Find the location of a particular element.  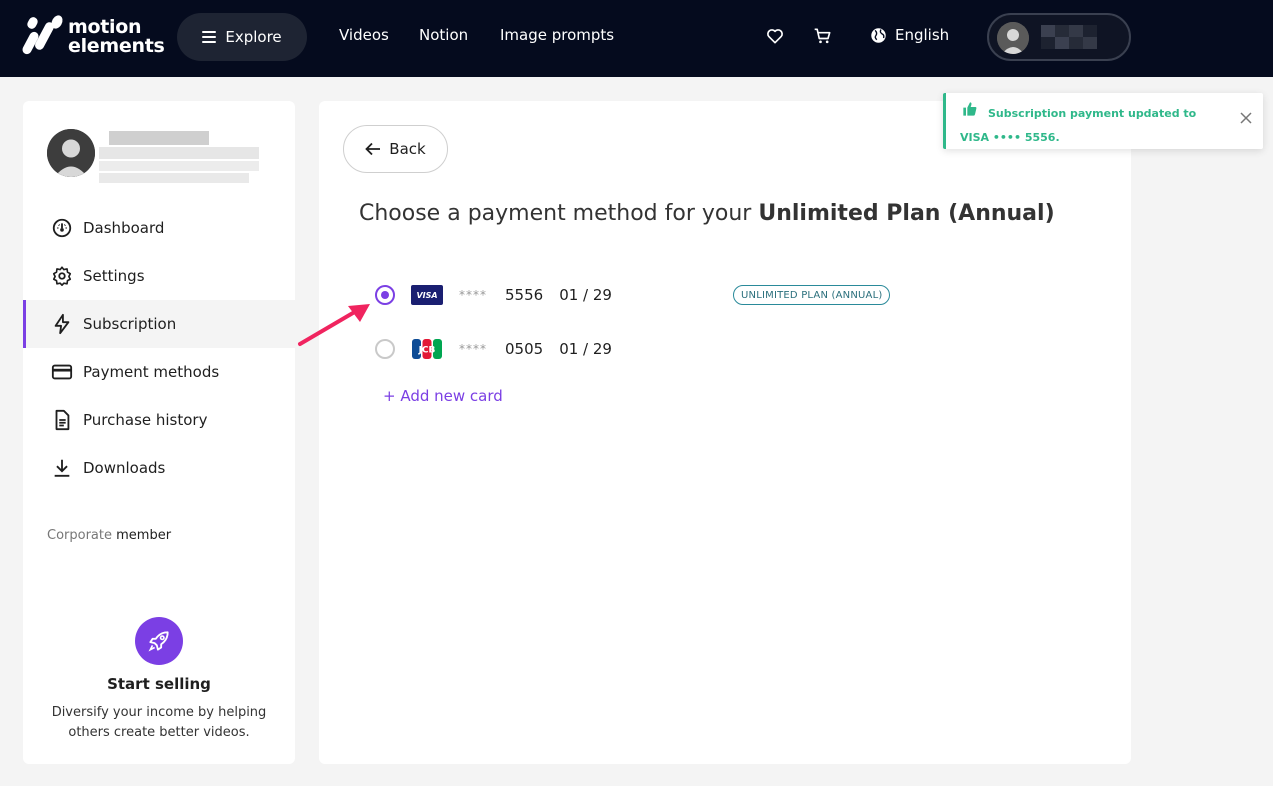

user-menu-button is located at coordinates (1059, 37).